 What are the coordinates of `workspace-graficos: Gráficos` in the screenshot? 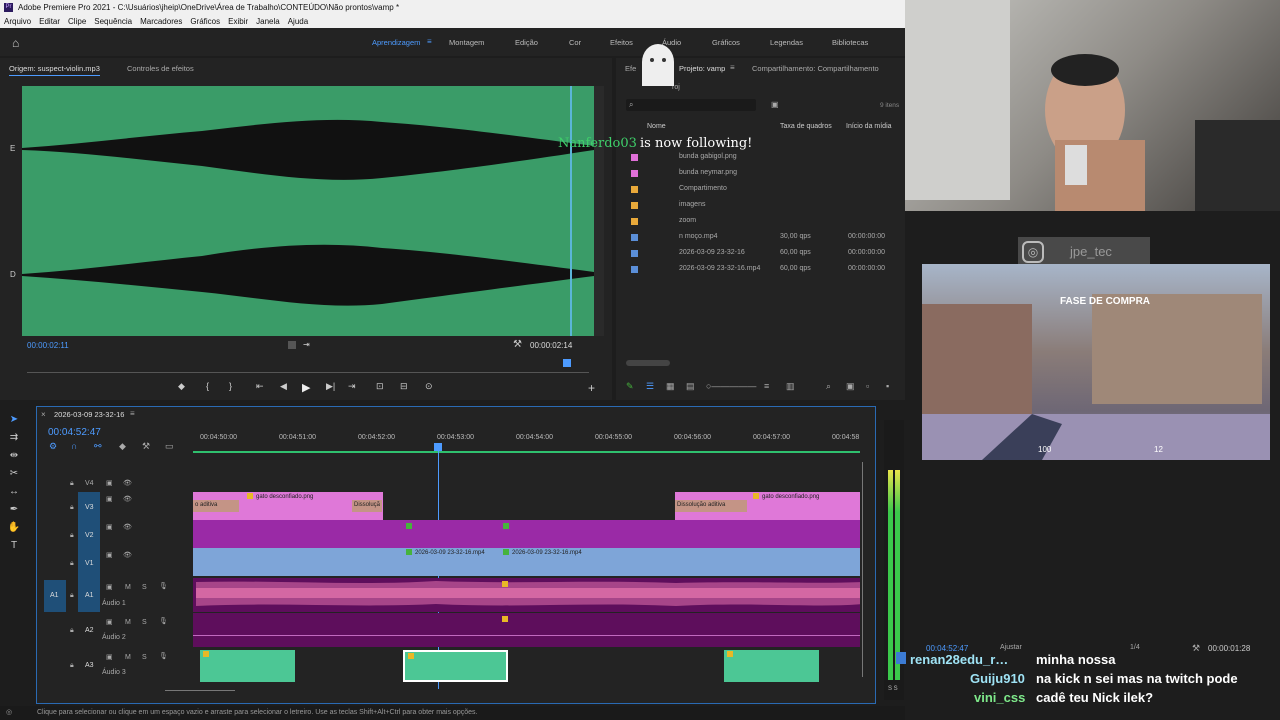 It's located at (726, 42).